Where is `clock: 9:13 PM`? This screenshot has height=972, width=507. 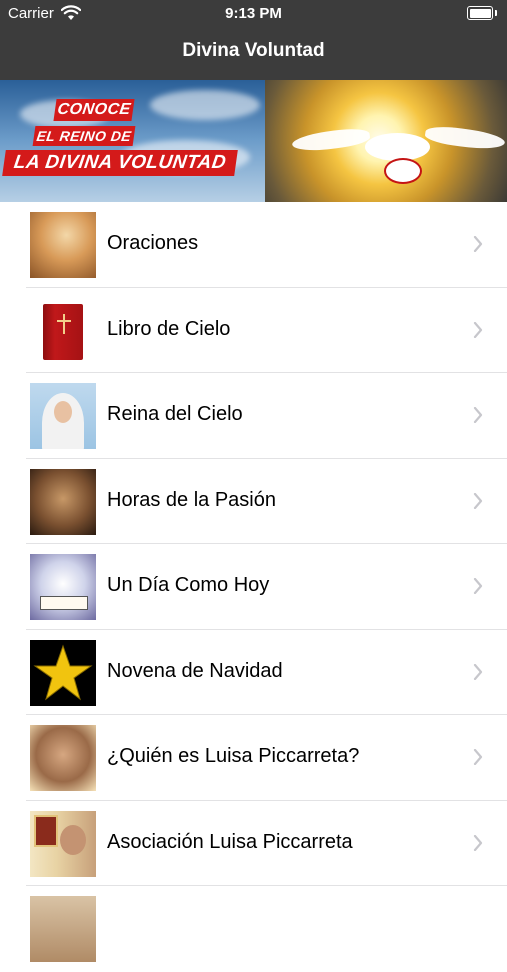 clock: 9:13 PM is located at coordinates (253, 13).